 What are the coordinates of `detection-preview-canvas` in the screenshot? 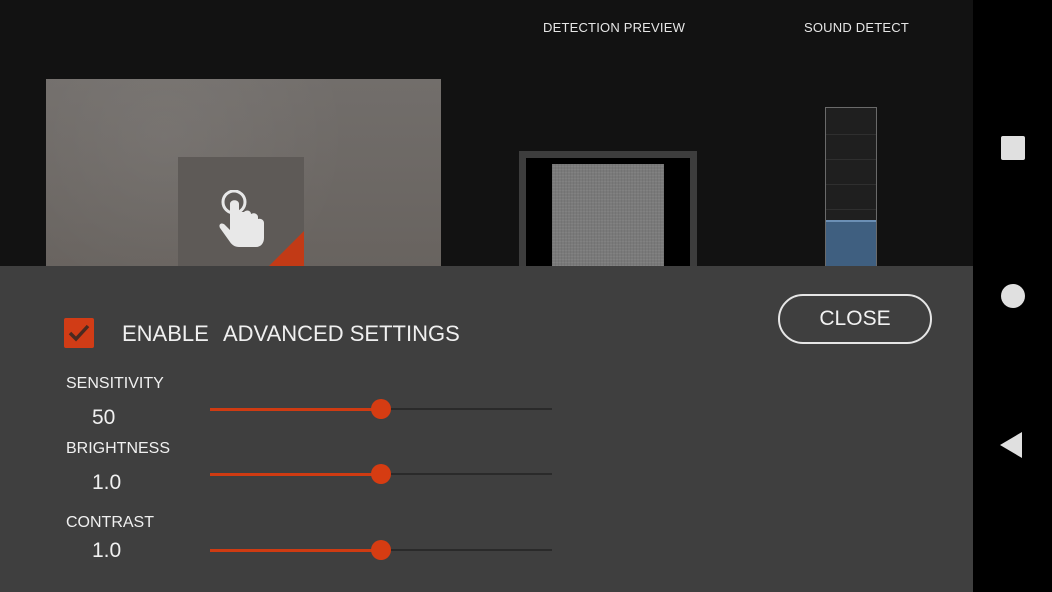 It's located at (608, 213).